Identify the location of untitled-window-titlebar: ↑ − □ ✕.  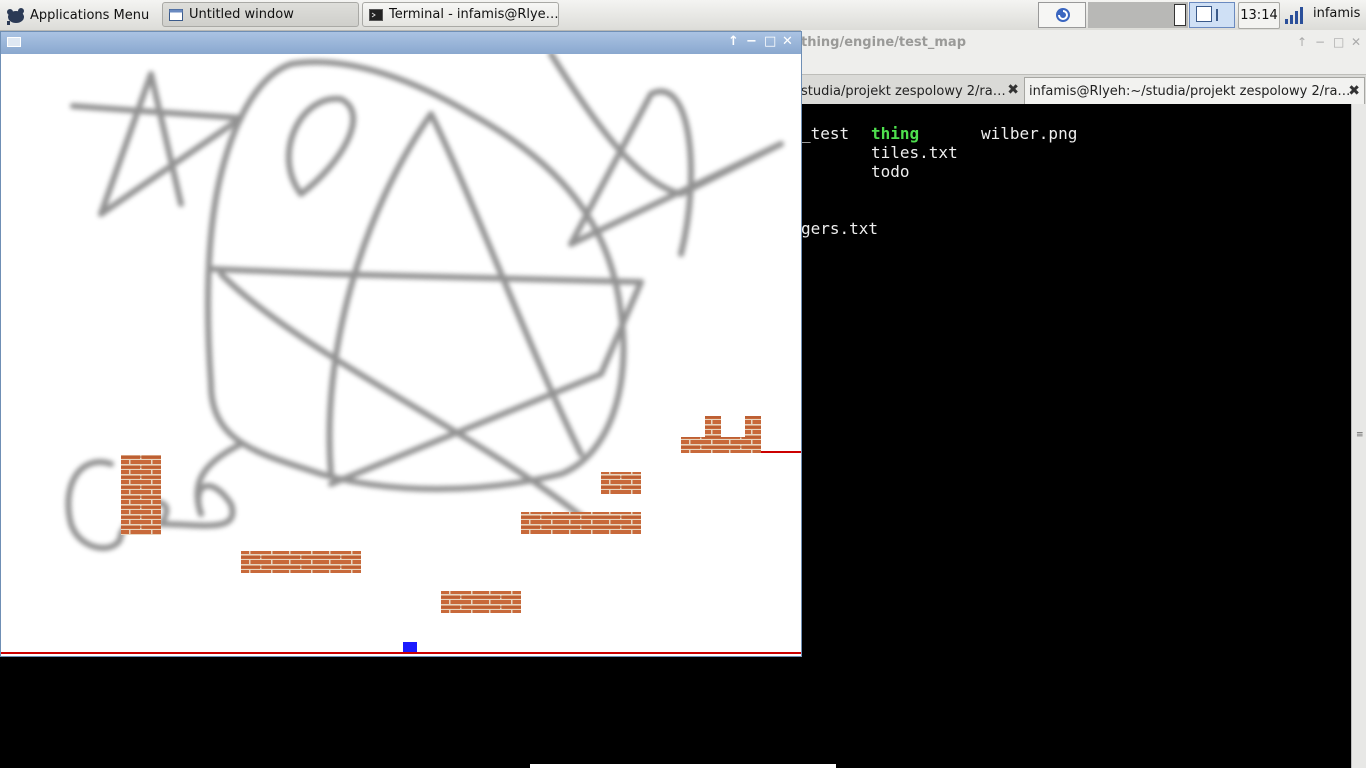
(401, 43).